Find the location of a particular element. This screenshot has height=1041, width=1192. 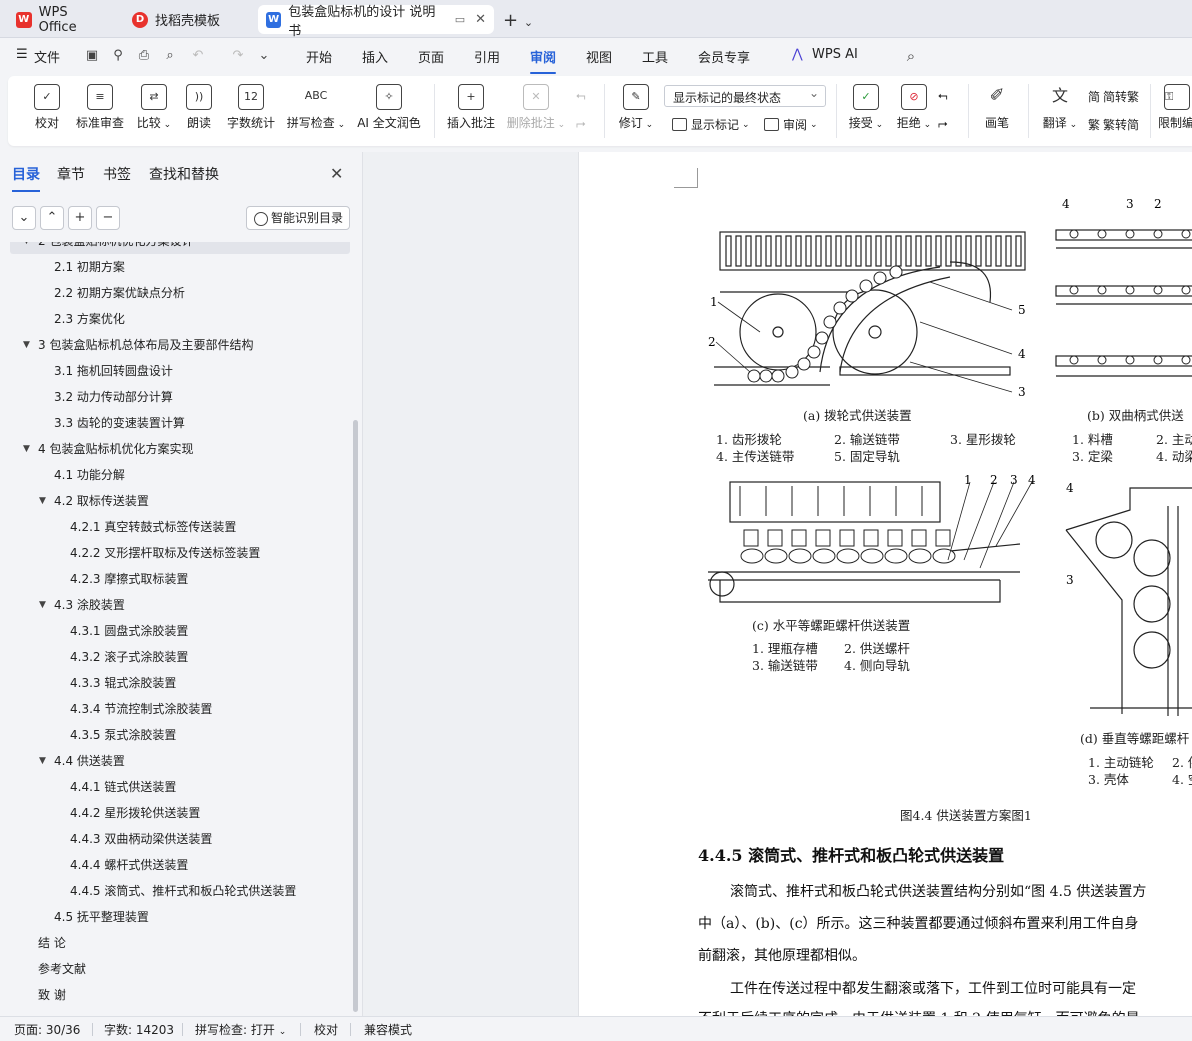

translate-button: 文翻译 ⌄ is located at coordinates (1060, 107).